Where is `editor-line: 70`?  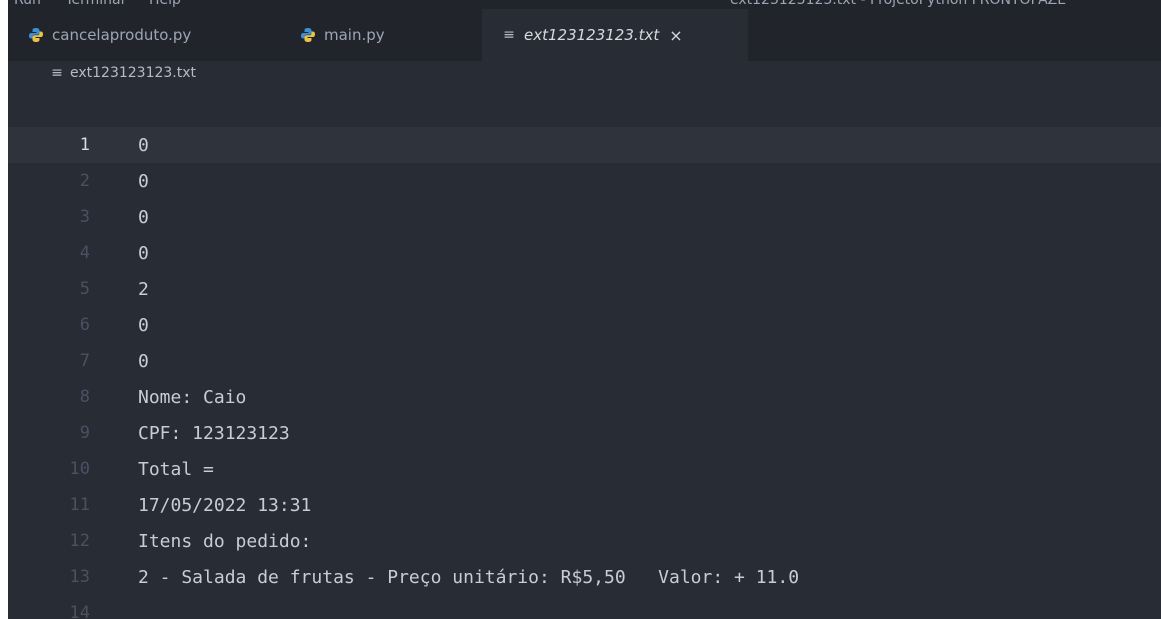
editor-line: 70 is located at coordinates (584, 361).